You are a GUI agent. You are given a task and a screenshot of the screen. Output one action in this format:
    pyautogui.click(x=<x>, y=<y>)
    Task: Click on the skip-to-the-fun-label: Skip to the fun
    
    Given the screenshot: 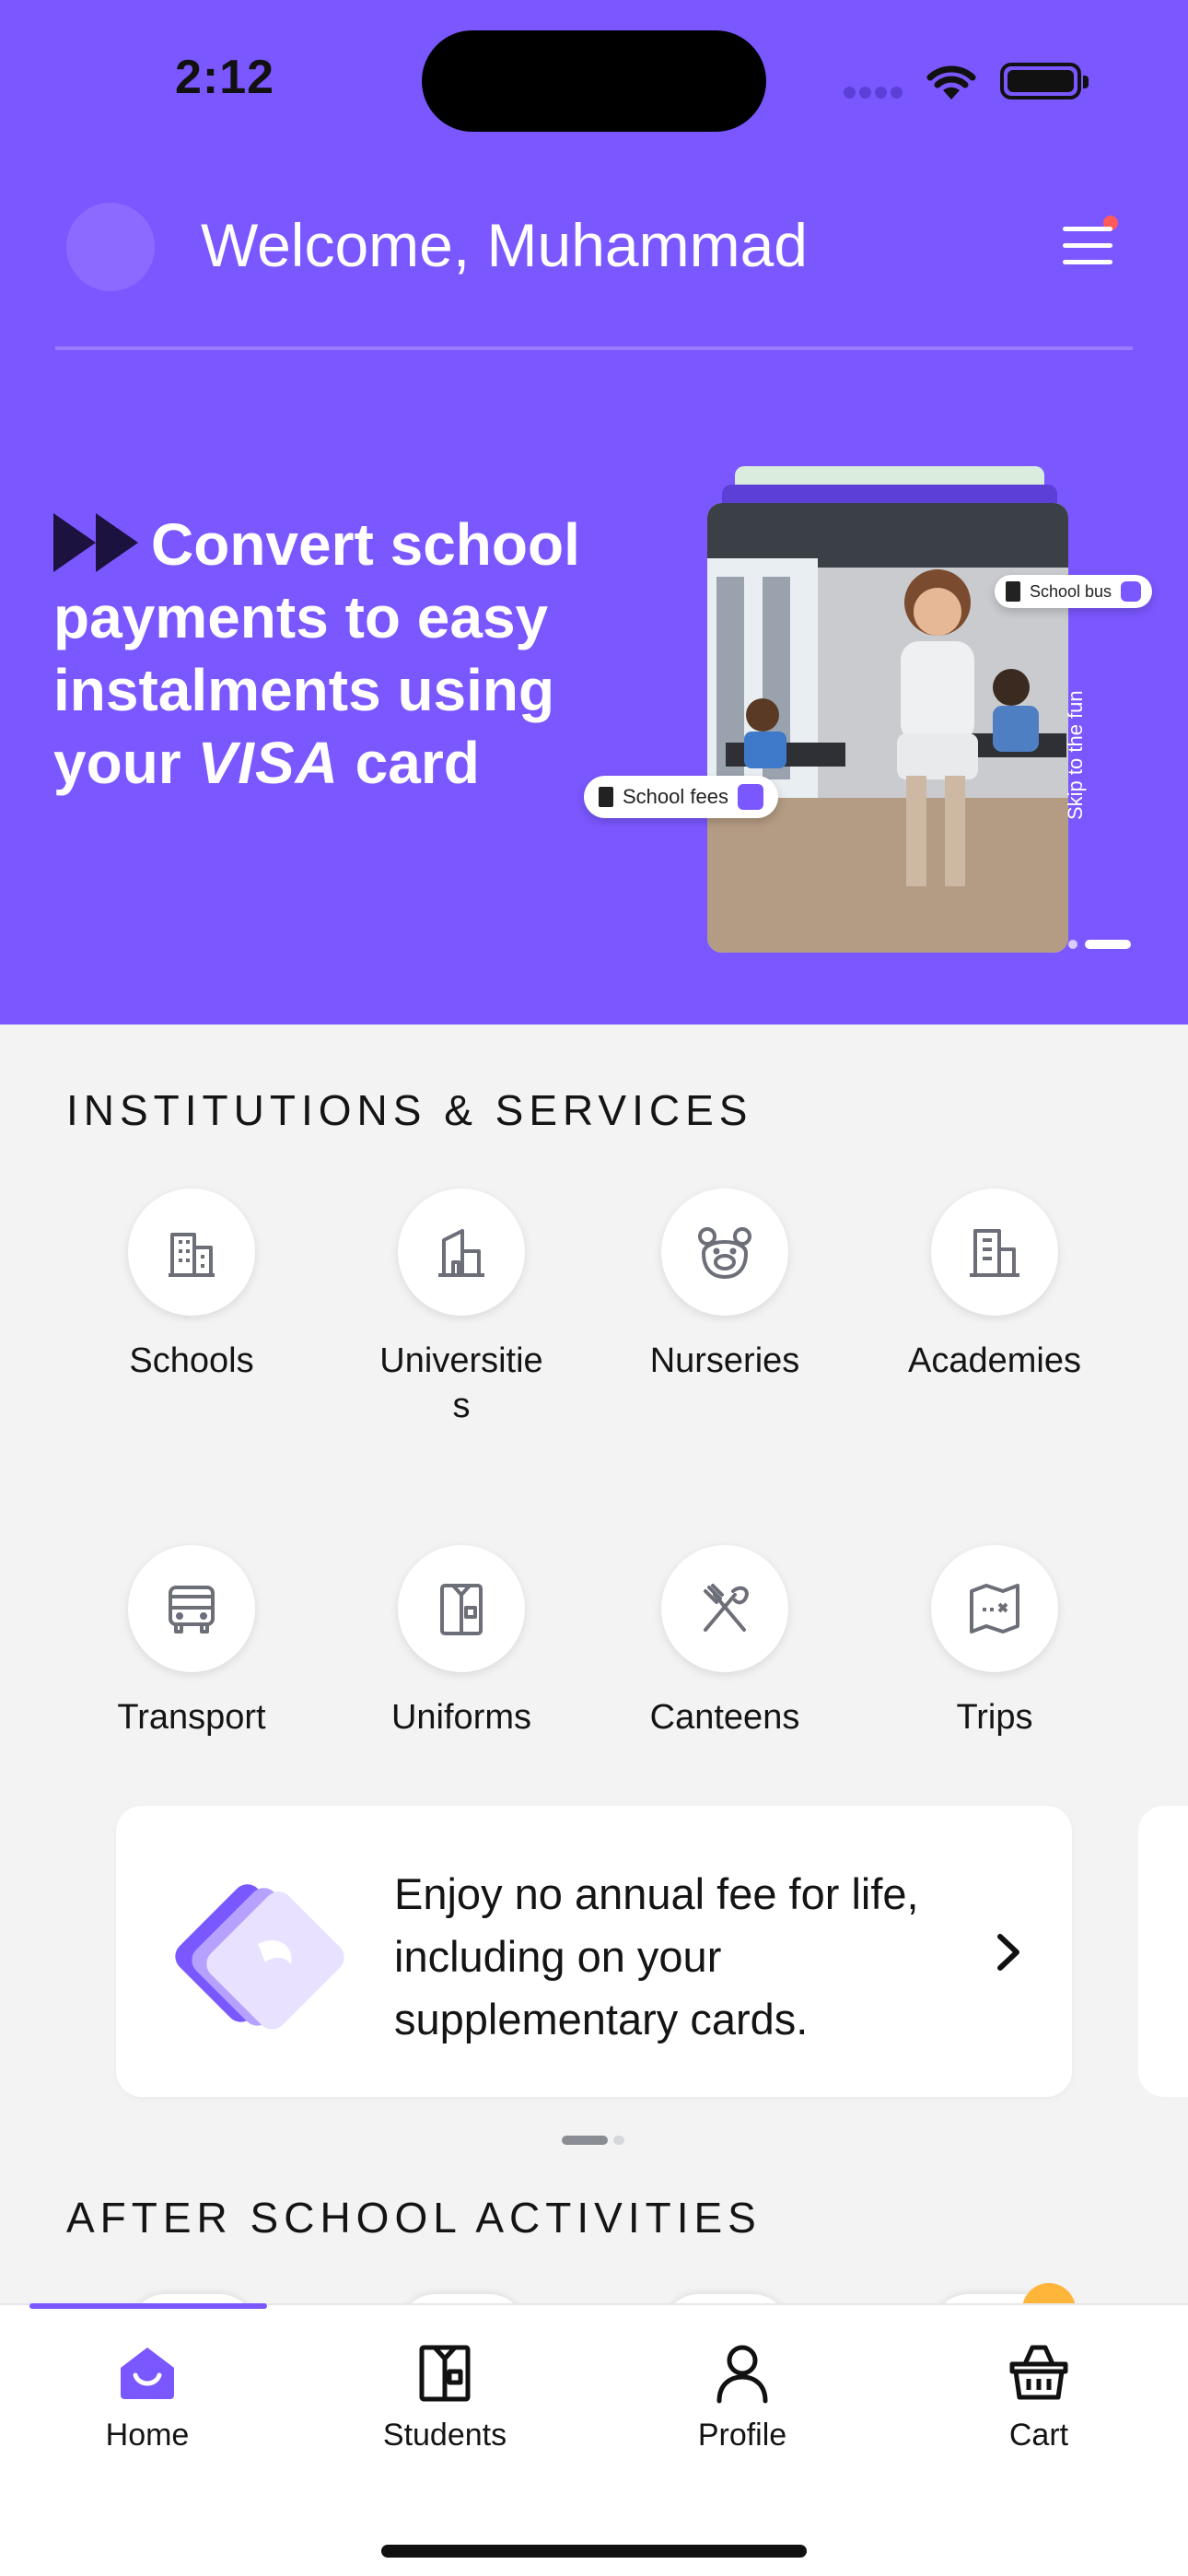 What is the action you would take?
    pyautogui.click(x=1091, y=755)
    